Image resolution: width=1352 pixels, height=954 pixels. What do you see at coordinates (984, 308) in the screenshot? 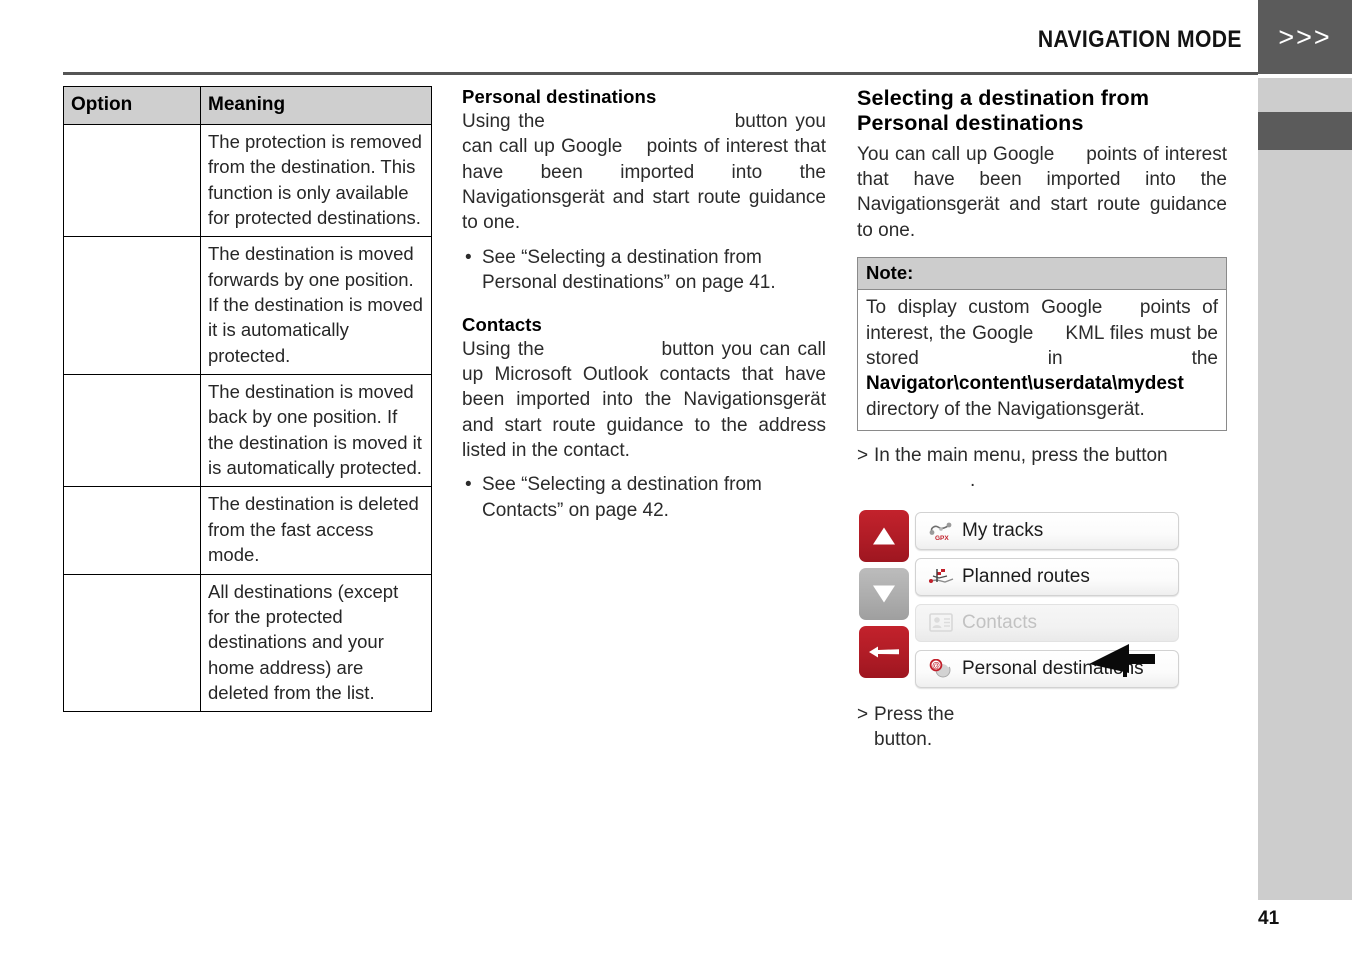
I see `note-part-a: To display custom Google` at bounding box center [984, 308].